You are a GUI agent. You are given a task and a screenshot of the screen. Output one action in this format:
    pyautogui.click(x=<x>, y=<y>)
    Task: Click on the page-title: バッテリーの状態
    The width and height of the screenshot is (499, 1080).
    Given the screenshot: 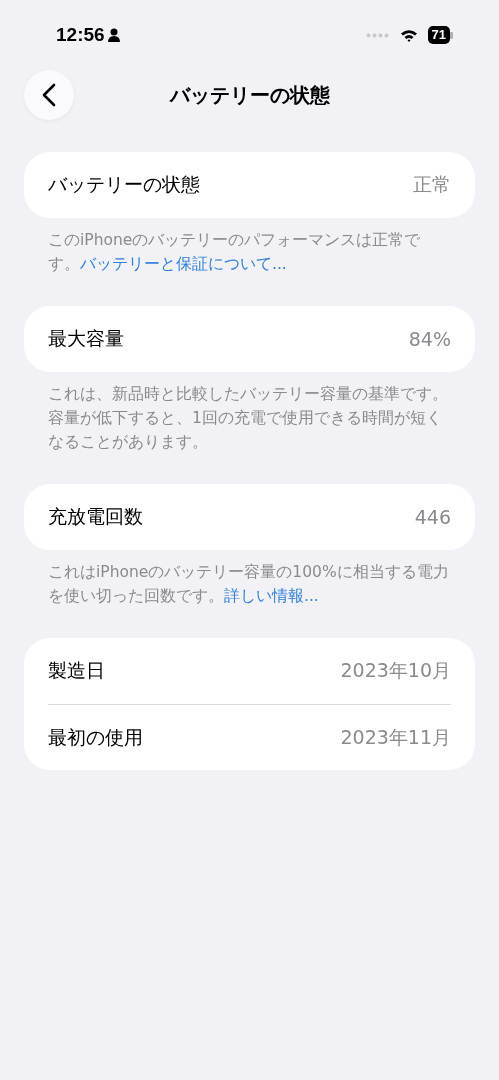 What is the action you would take?
    pyautogui.click(x=249, y=95)
    